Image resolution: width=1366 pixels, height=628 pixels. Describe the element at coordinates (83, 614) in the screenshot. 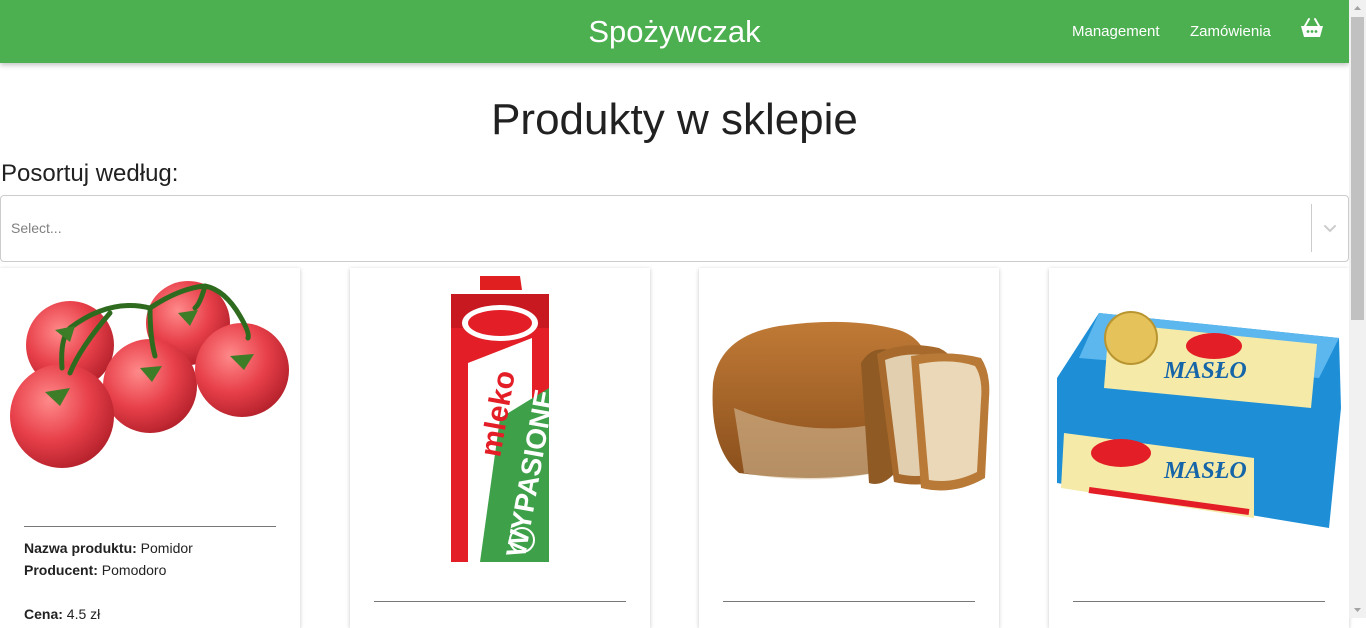

I see `product-price-value: 4.5 zł` at that location.